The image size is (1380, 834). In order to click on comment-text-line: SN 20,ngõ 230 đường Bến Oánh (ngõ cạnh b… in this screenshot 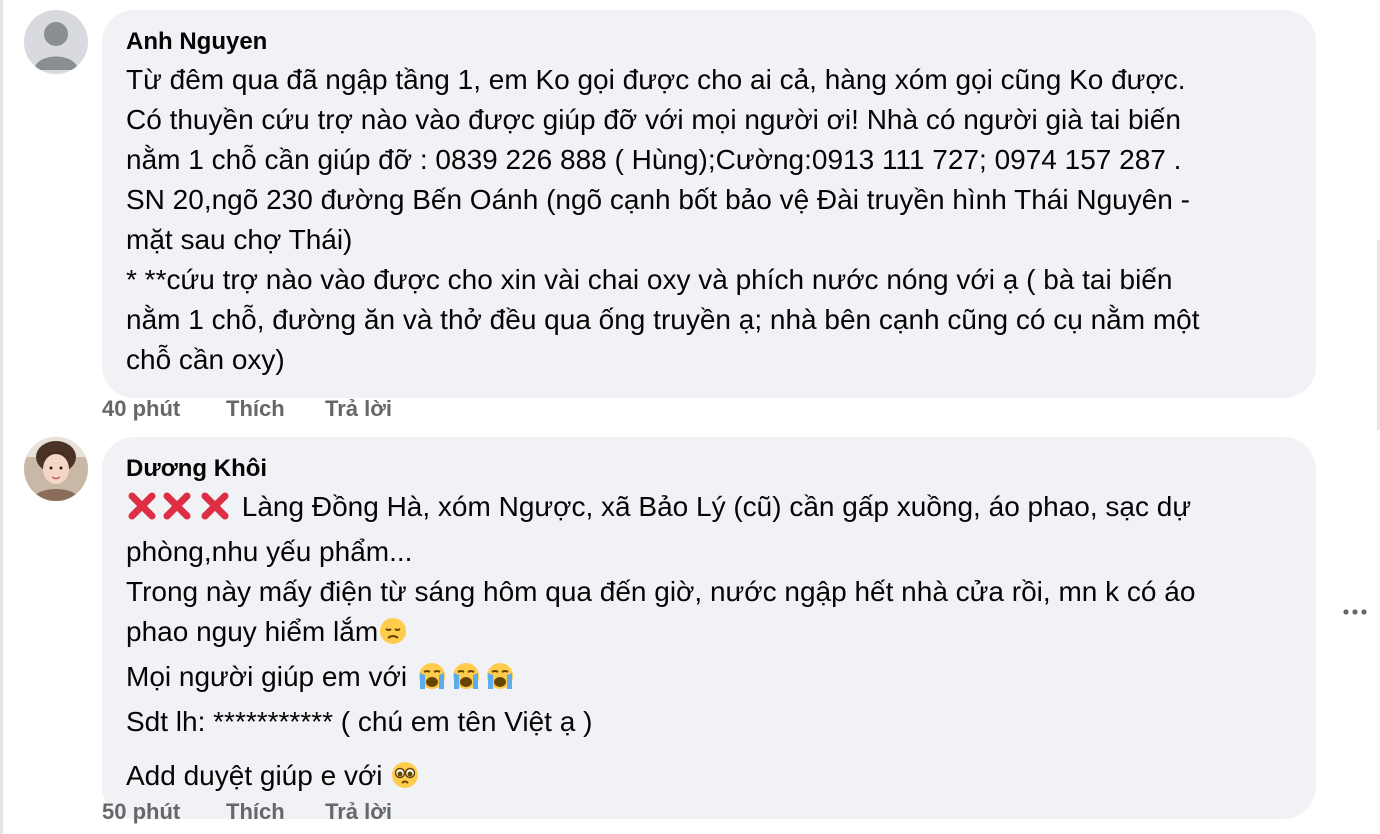, I will do `click(658, 199)`.